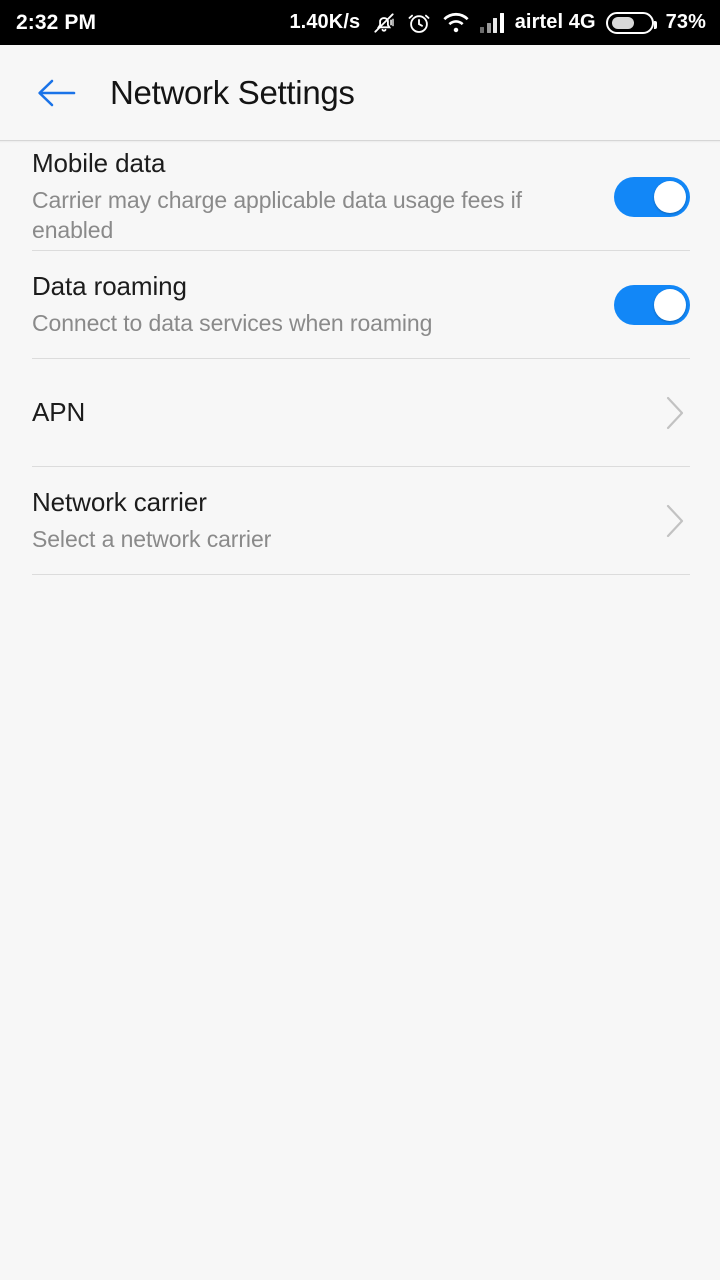 The height and width of the screenshot is (1280, 720). I want to click on setting-title: APN, so click(59, 411).